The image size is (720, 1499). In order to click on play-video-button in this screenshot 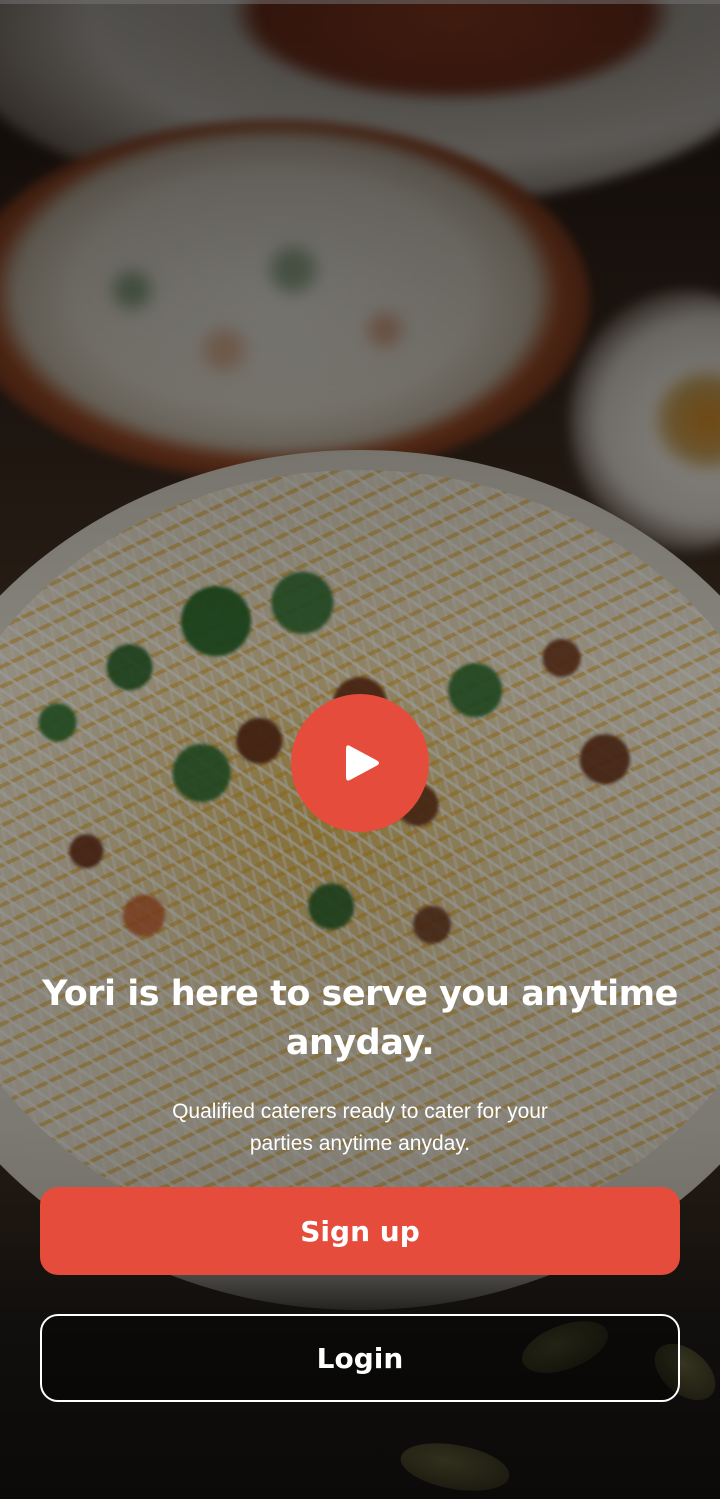, I will do `click(360, 763)`.